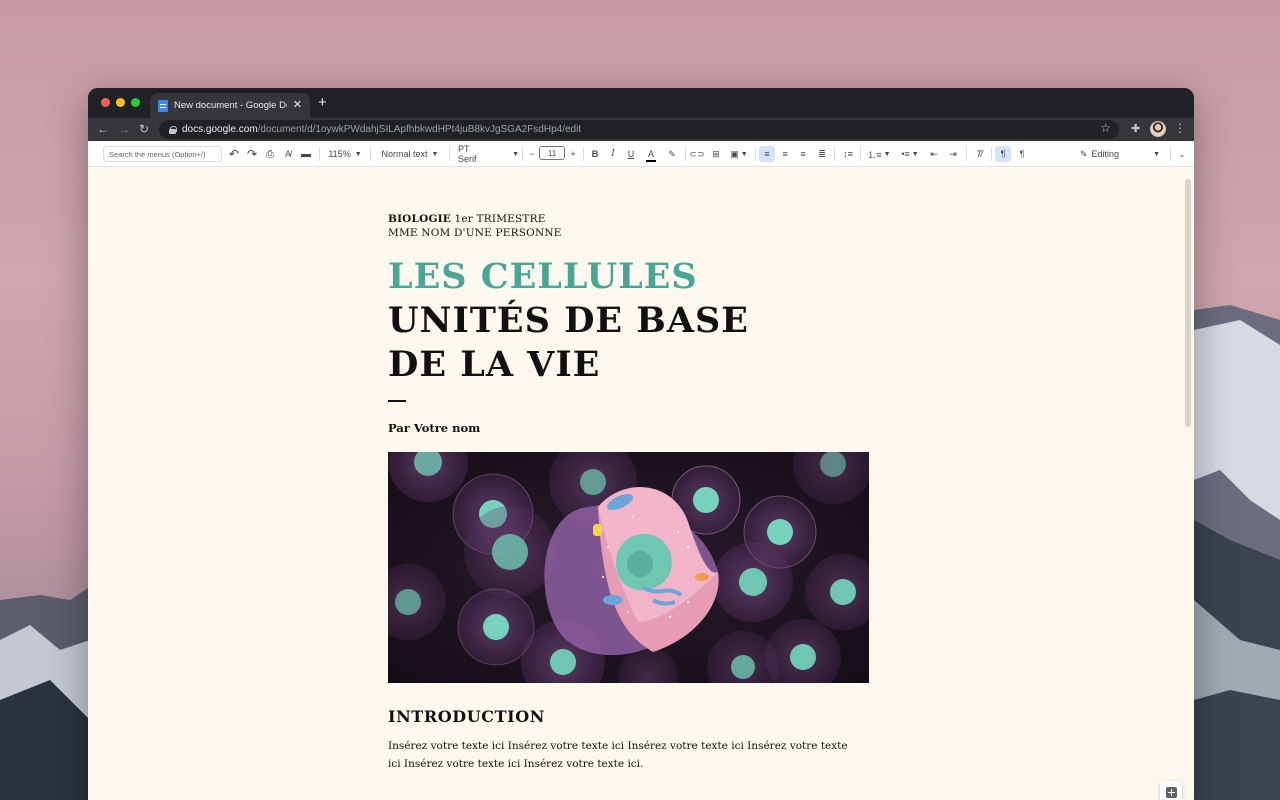  Describe the element at coordinates (124, 129) in the screenshot. I see `forward-icon: →` at that location.